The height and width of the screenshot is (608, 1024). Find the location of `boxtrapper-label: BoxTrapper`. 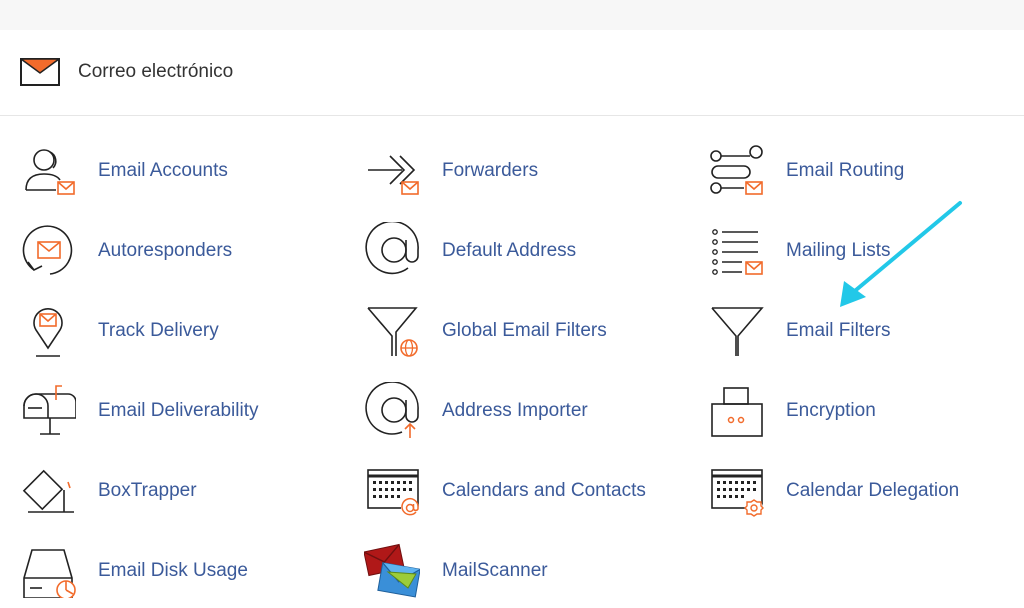

boxtrapper-label: BoxTrapper is located at coordinates (147, 490).